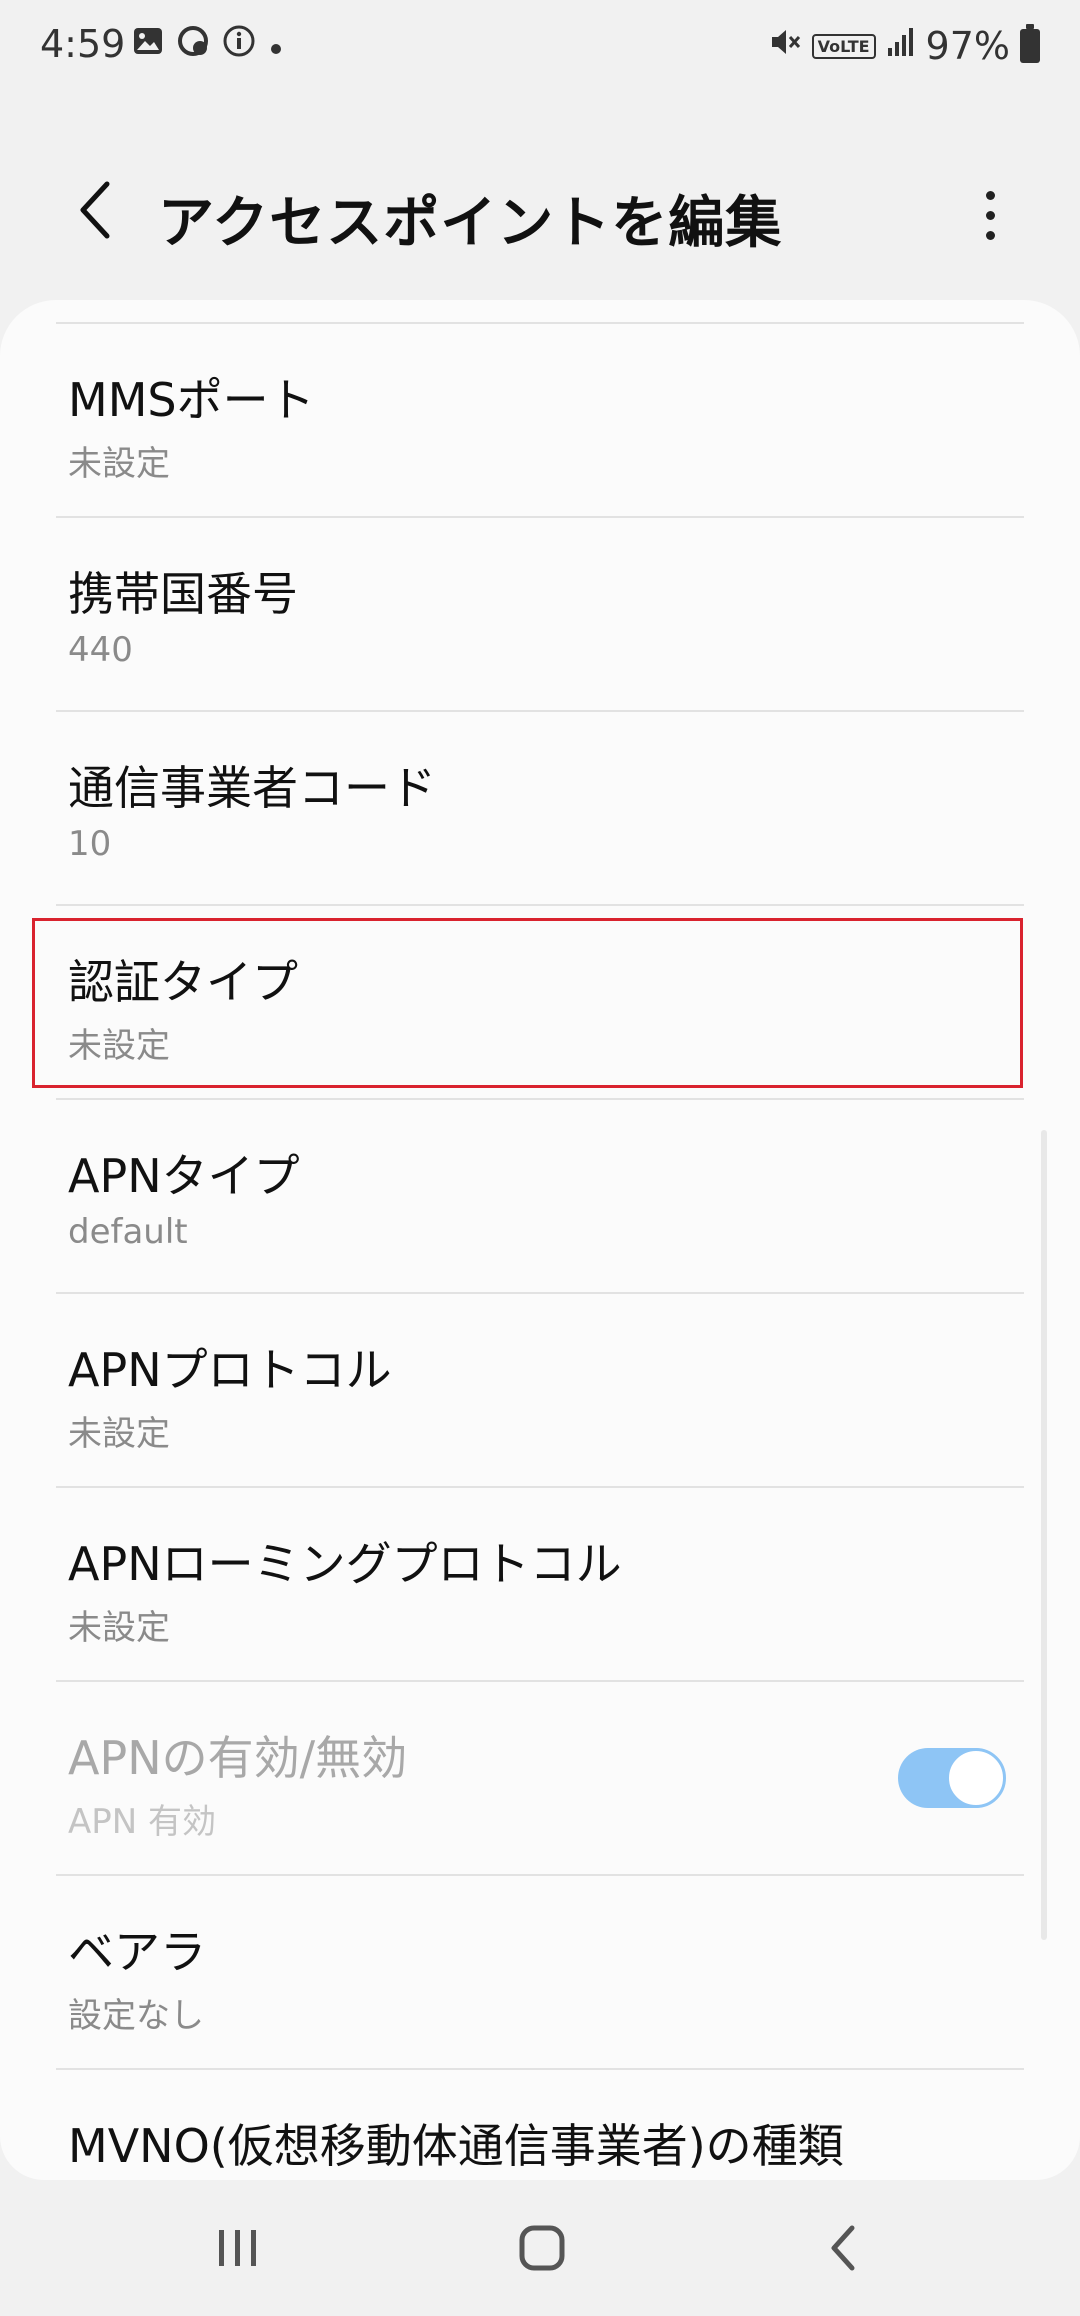  I want to click on setting-title: APNの有効/無効, so click(238, 1758).